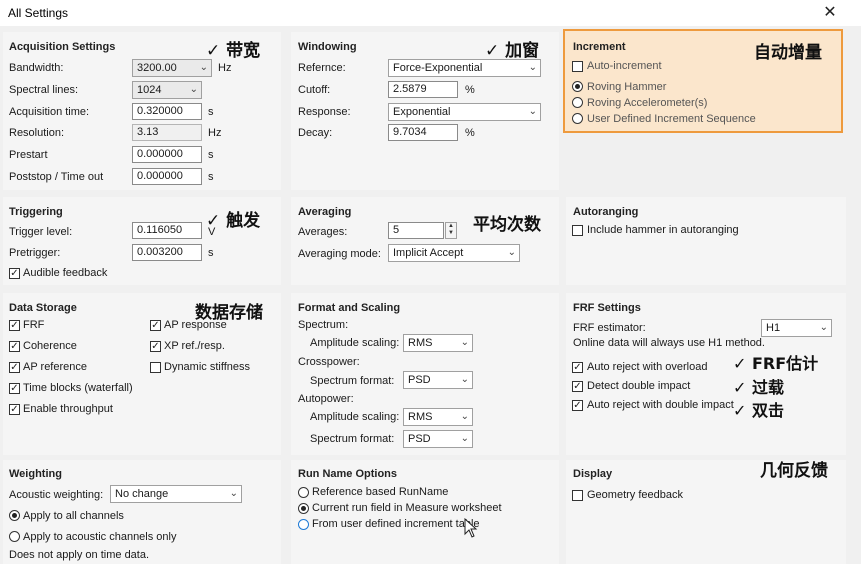  I want to click on poststop-input: 0.000000, so click(167, 176).